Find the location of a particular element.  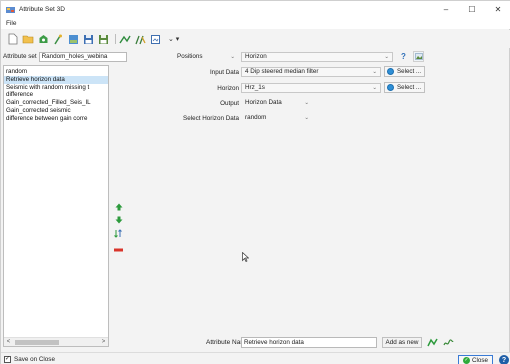

scroll-track is located at coordinates (56, 342).